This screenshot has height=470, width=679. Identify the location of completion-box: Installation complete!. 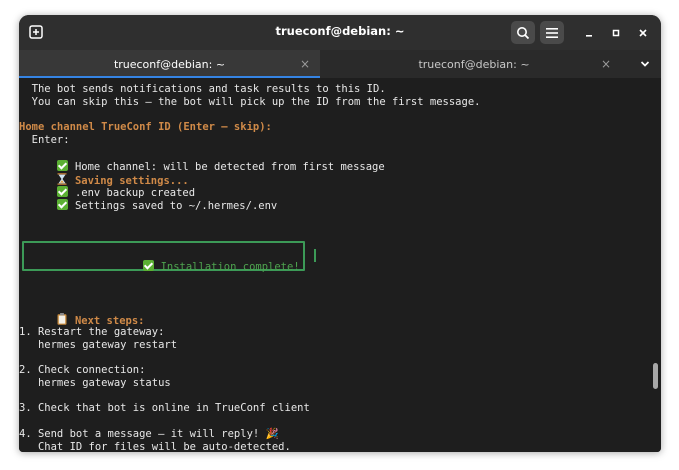
(163, 257).